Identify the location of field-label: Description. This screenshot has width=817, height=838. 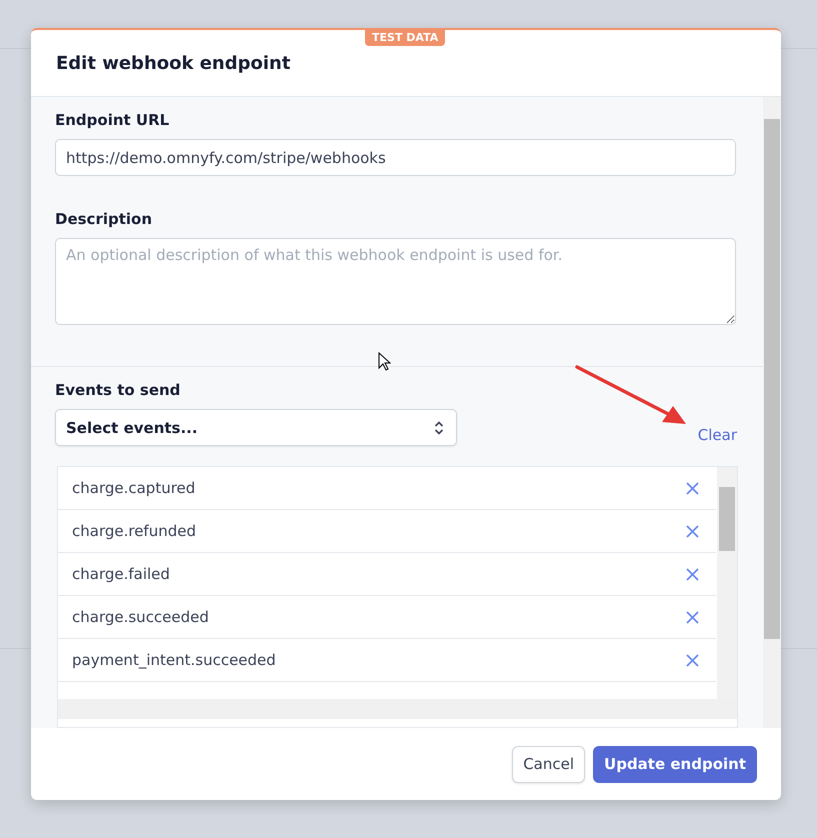
(104, 219).